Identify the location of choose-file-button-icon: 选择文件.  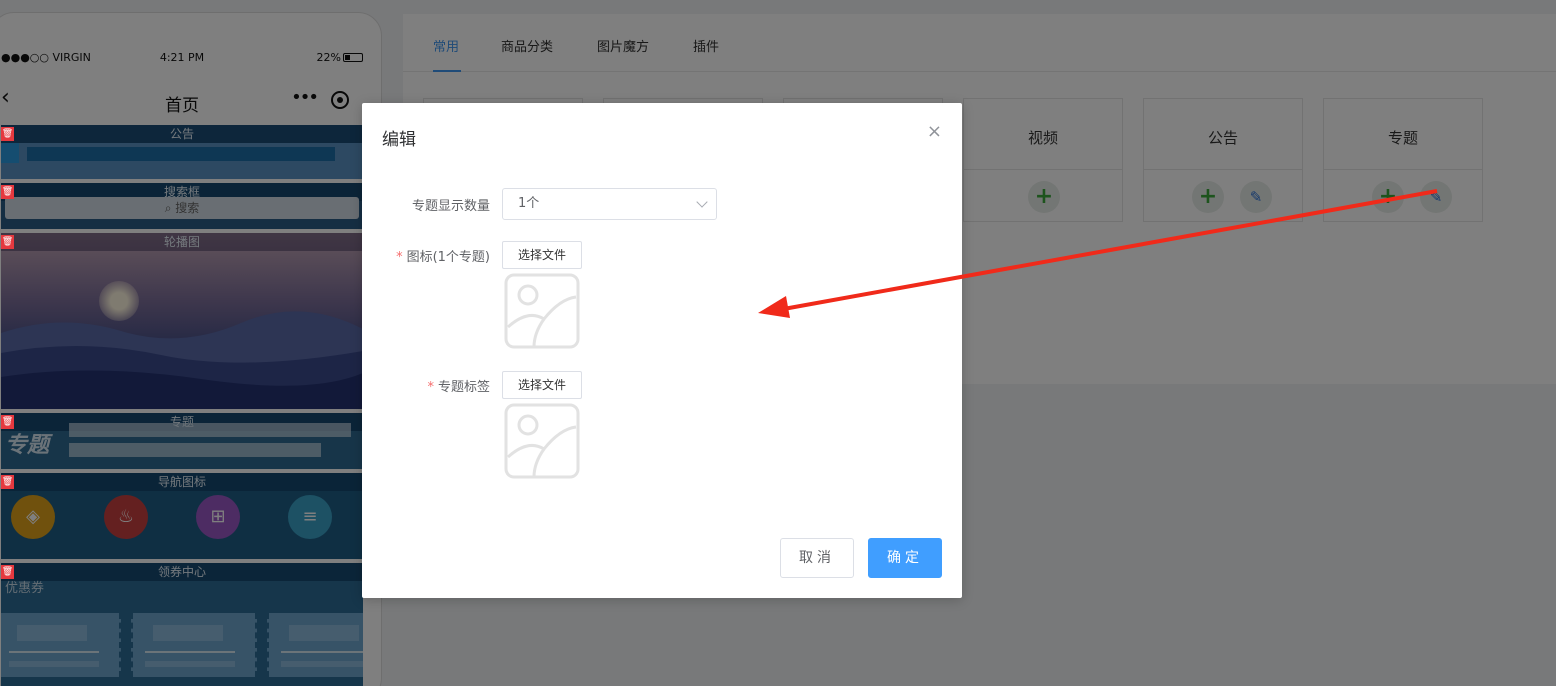
(542, 255).